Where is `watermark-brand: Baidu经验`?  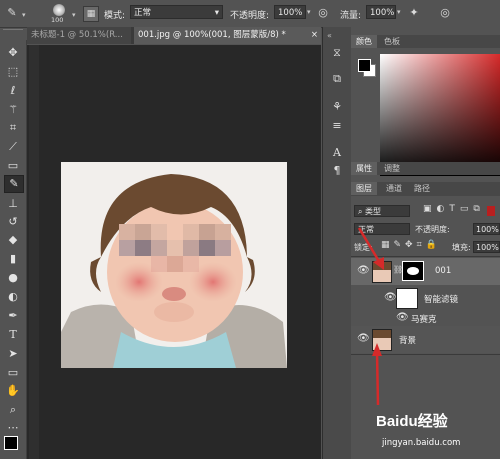
watermark-brand: Baidu经验 is located at coordinates (412, 421).